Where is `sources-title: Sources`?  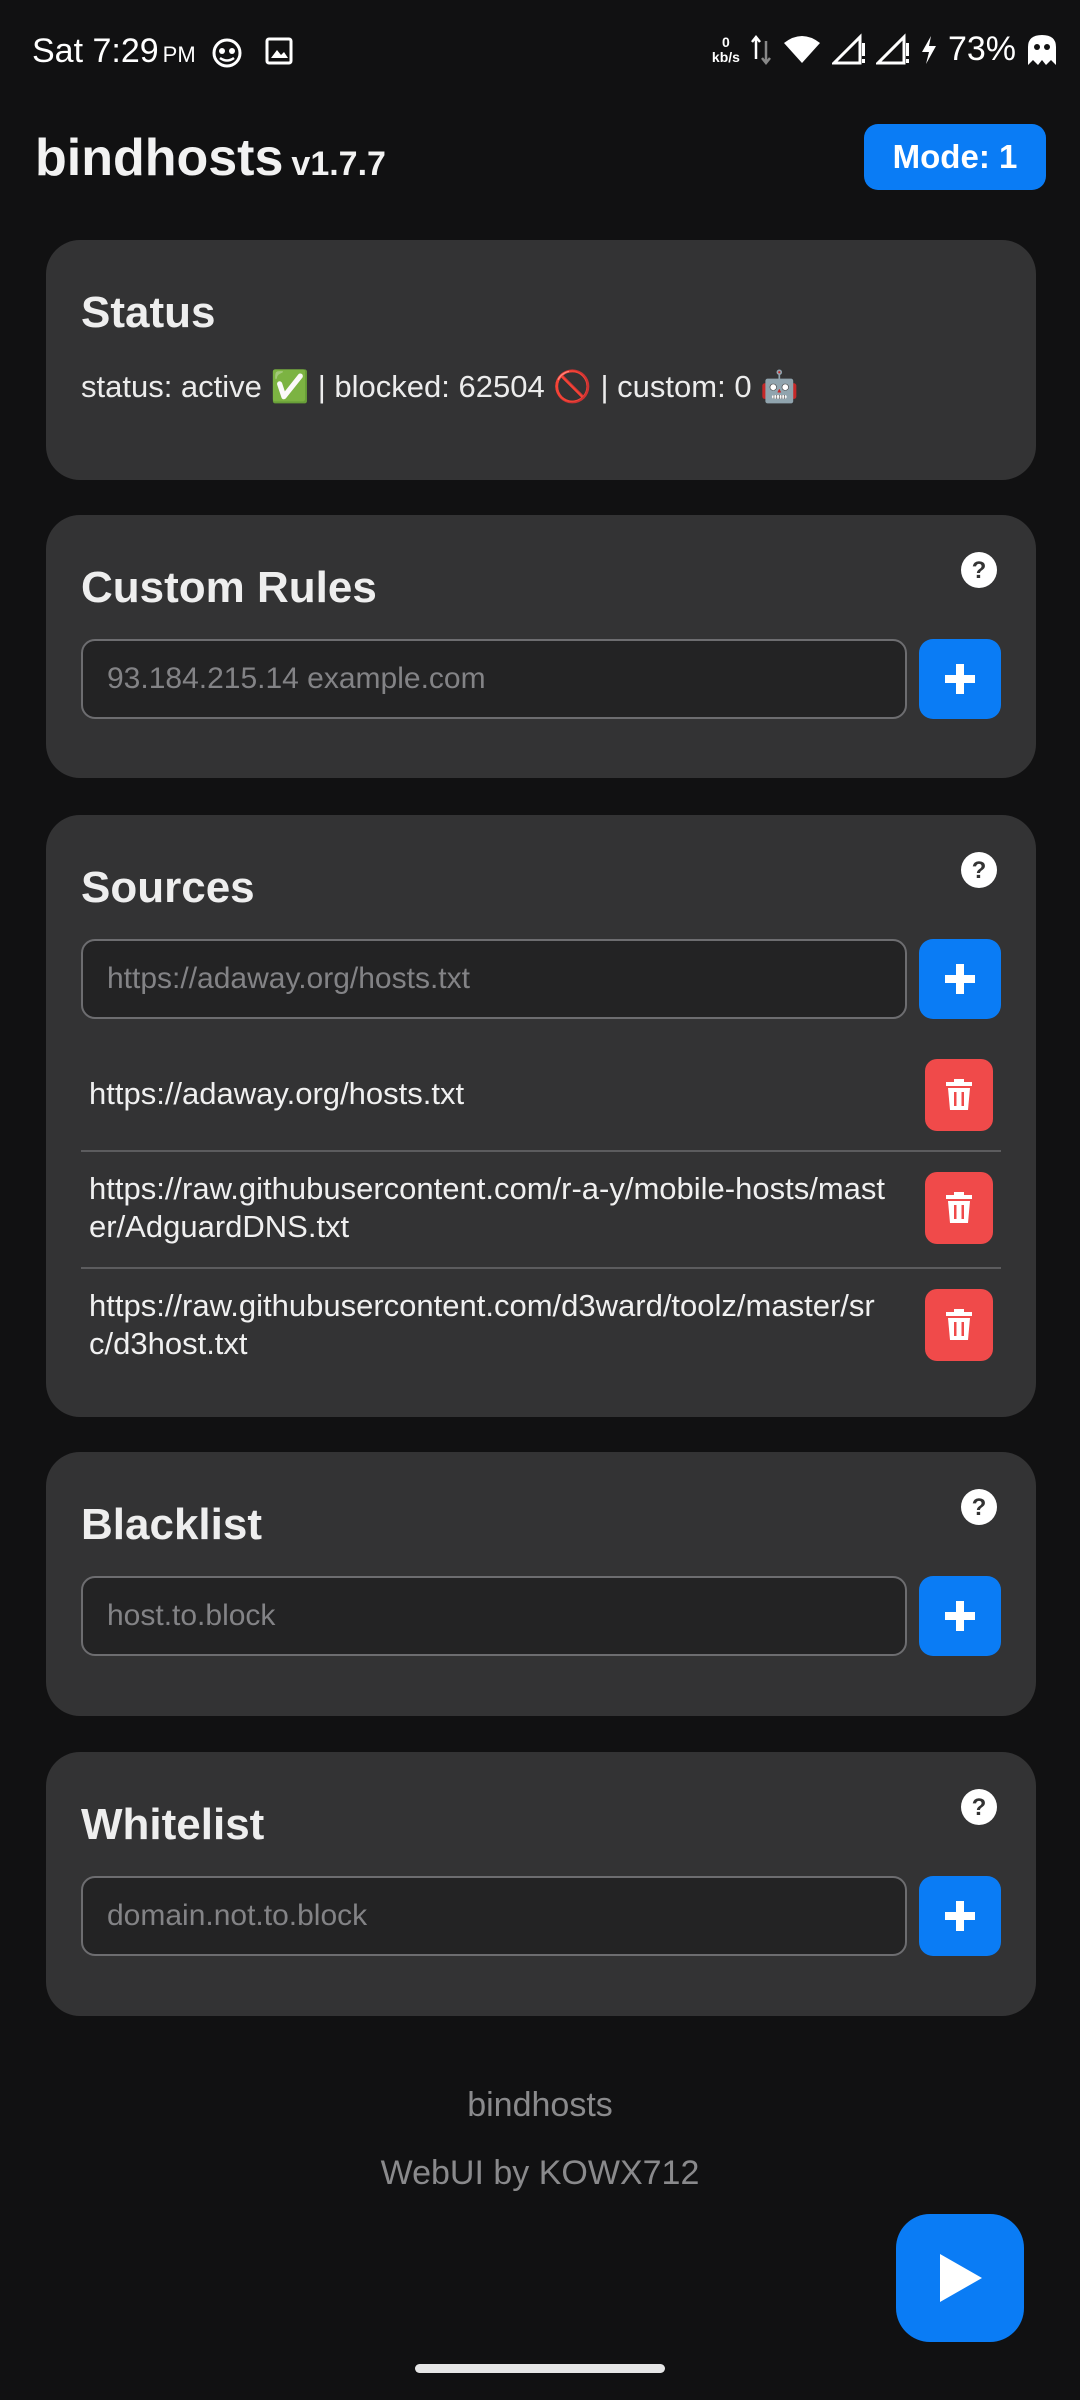 sources-title: Sources is located at coordinates (168, 887).